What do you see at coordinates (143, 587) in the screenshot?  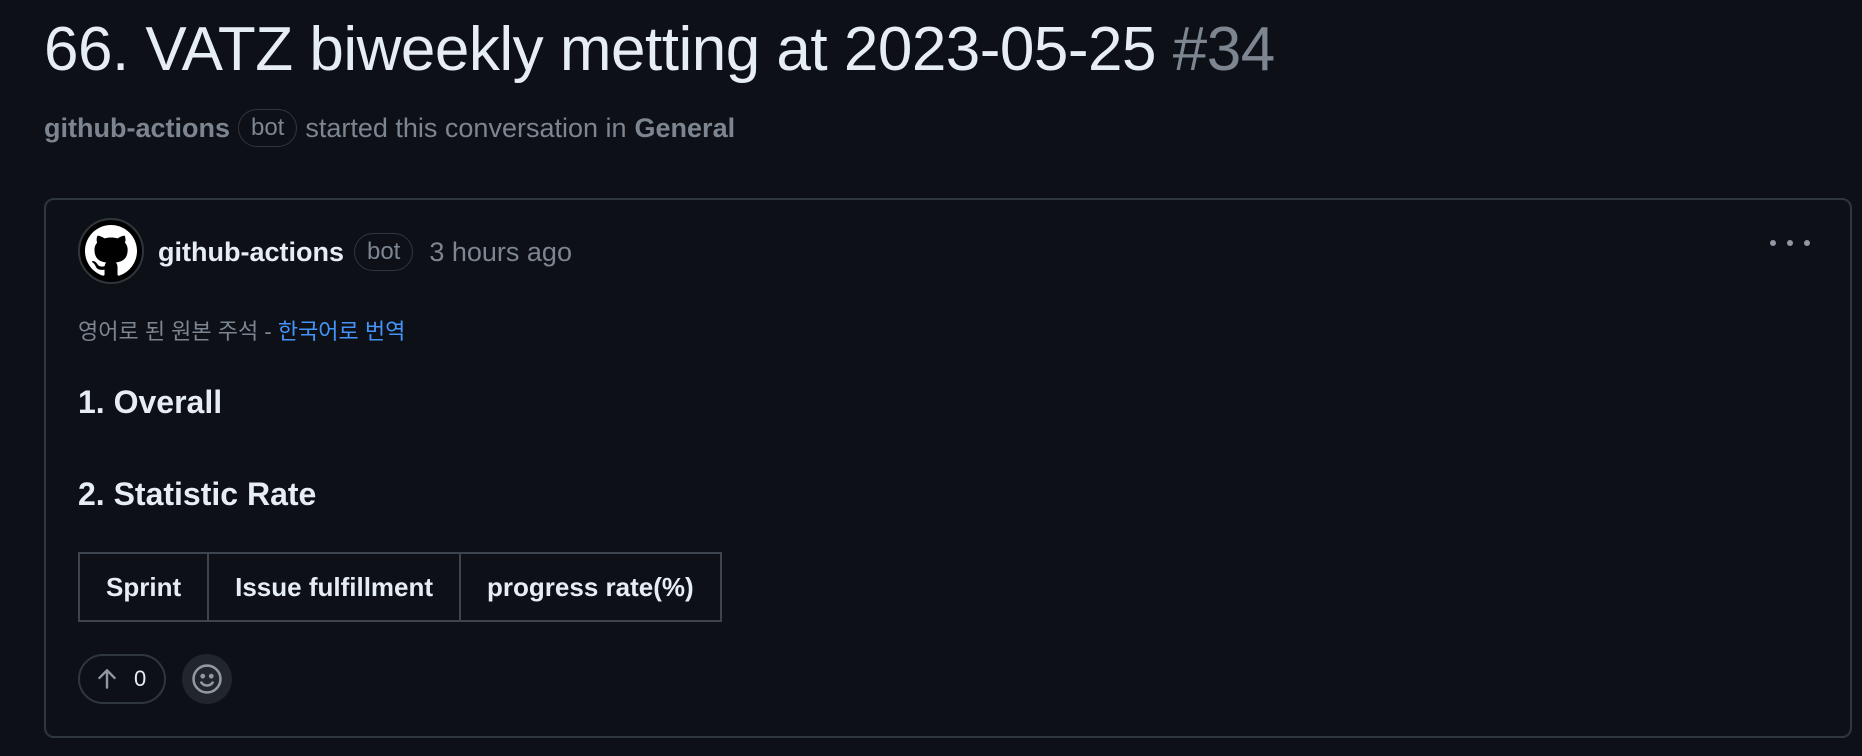 I see `column-header-sprint: Sprint` at bounding box center [143, 587].